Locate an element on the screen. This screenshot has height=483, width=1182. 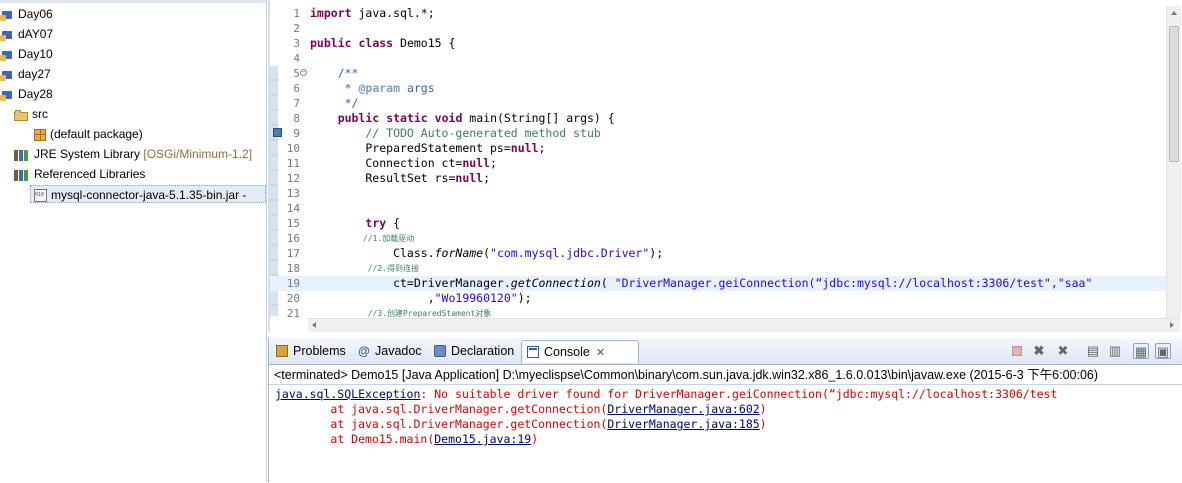
display-console-icon: ▣ is located at coordinates (1163, 351).